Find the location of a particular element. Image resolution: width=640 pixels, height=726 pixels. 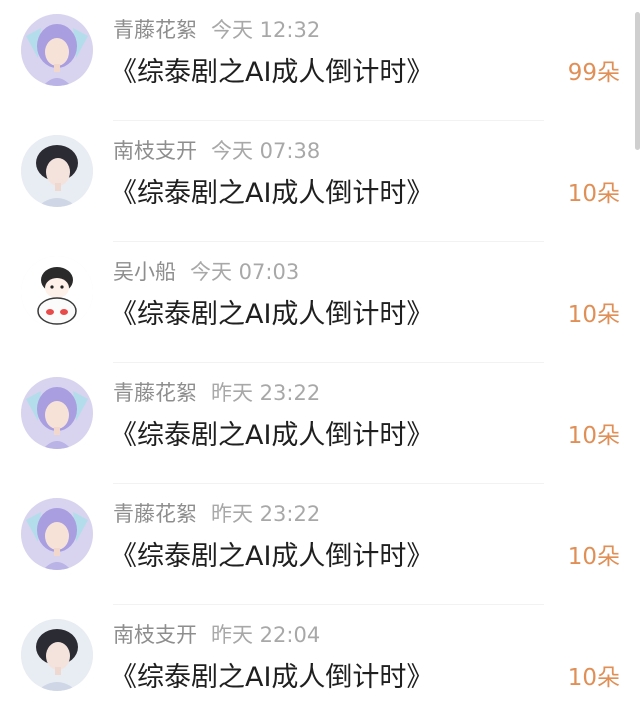

cartoon-girl-sticker-avatar-icon is located at coordinates (57, 292).